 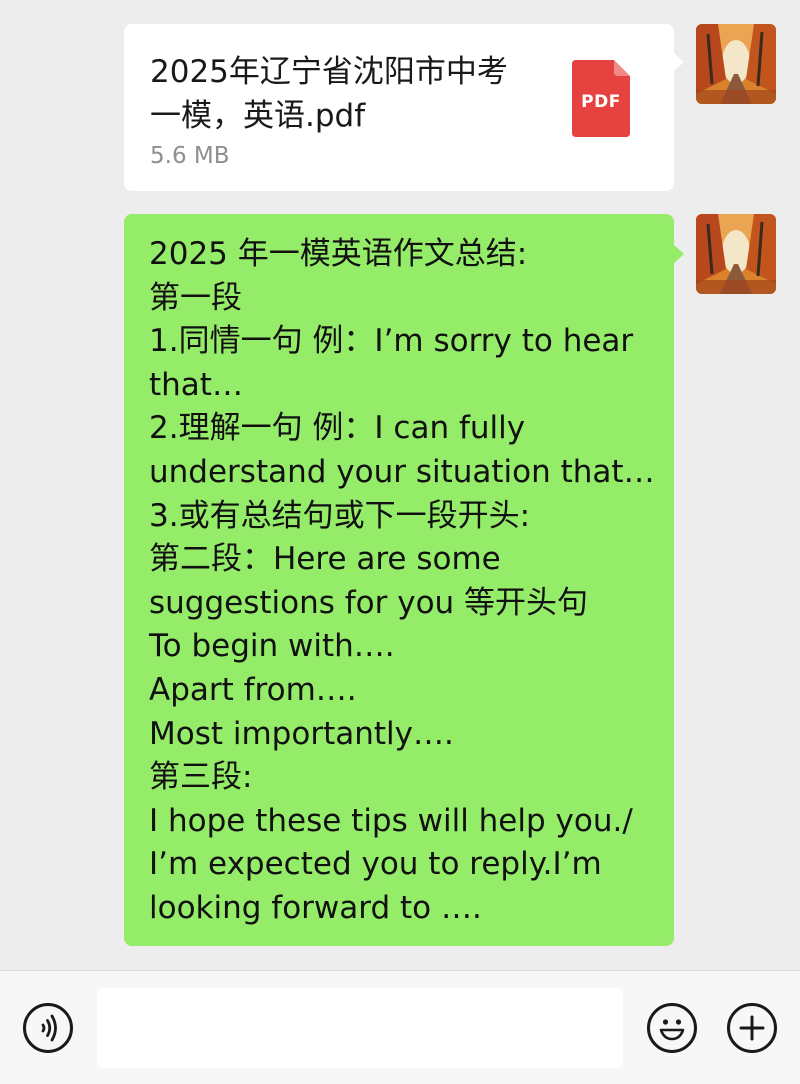 What do you see at coordinates (338, 254) in the screenshot?
I see `message-line: 2025 年一模英语作文总结:` at bounding box center [338, 254].